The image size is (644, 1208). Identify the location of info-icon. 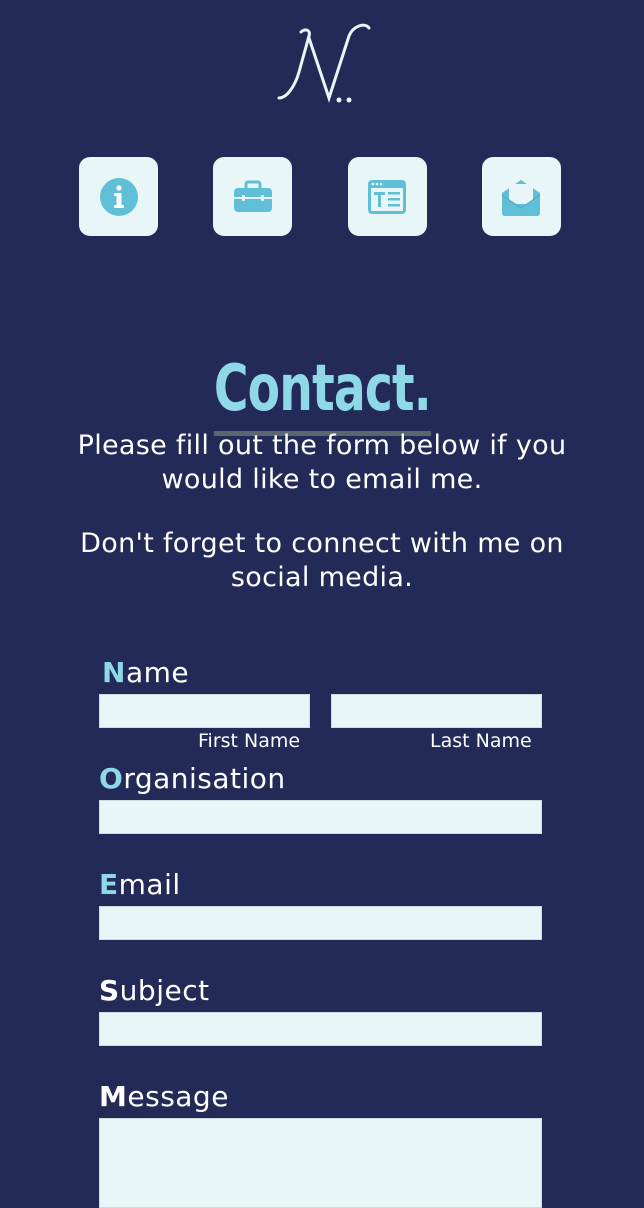
(118, 196).